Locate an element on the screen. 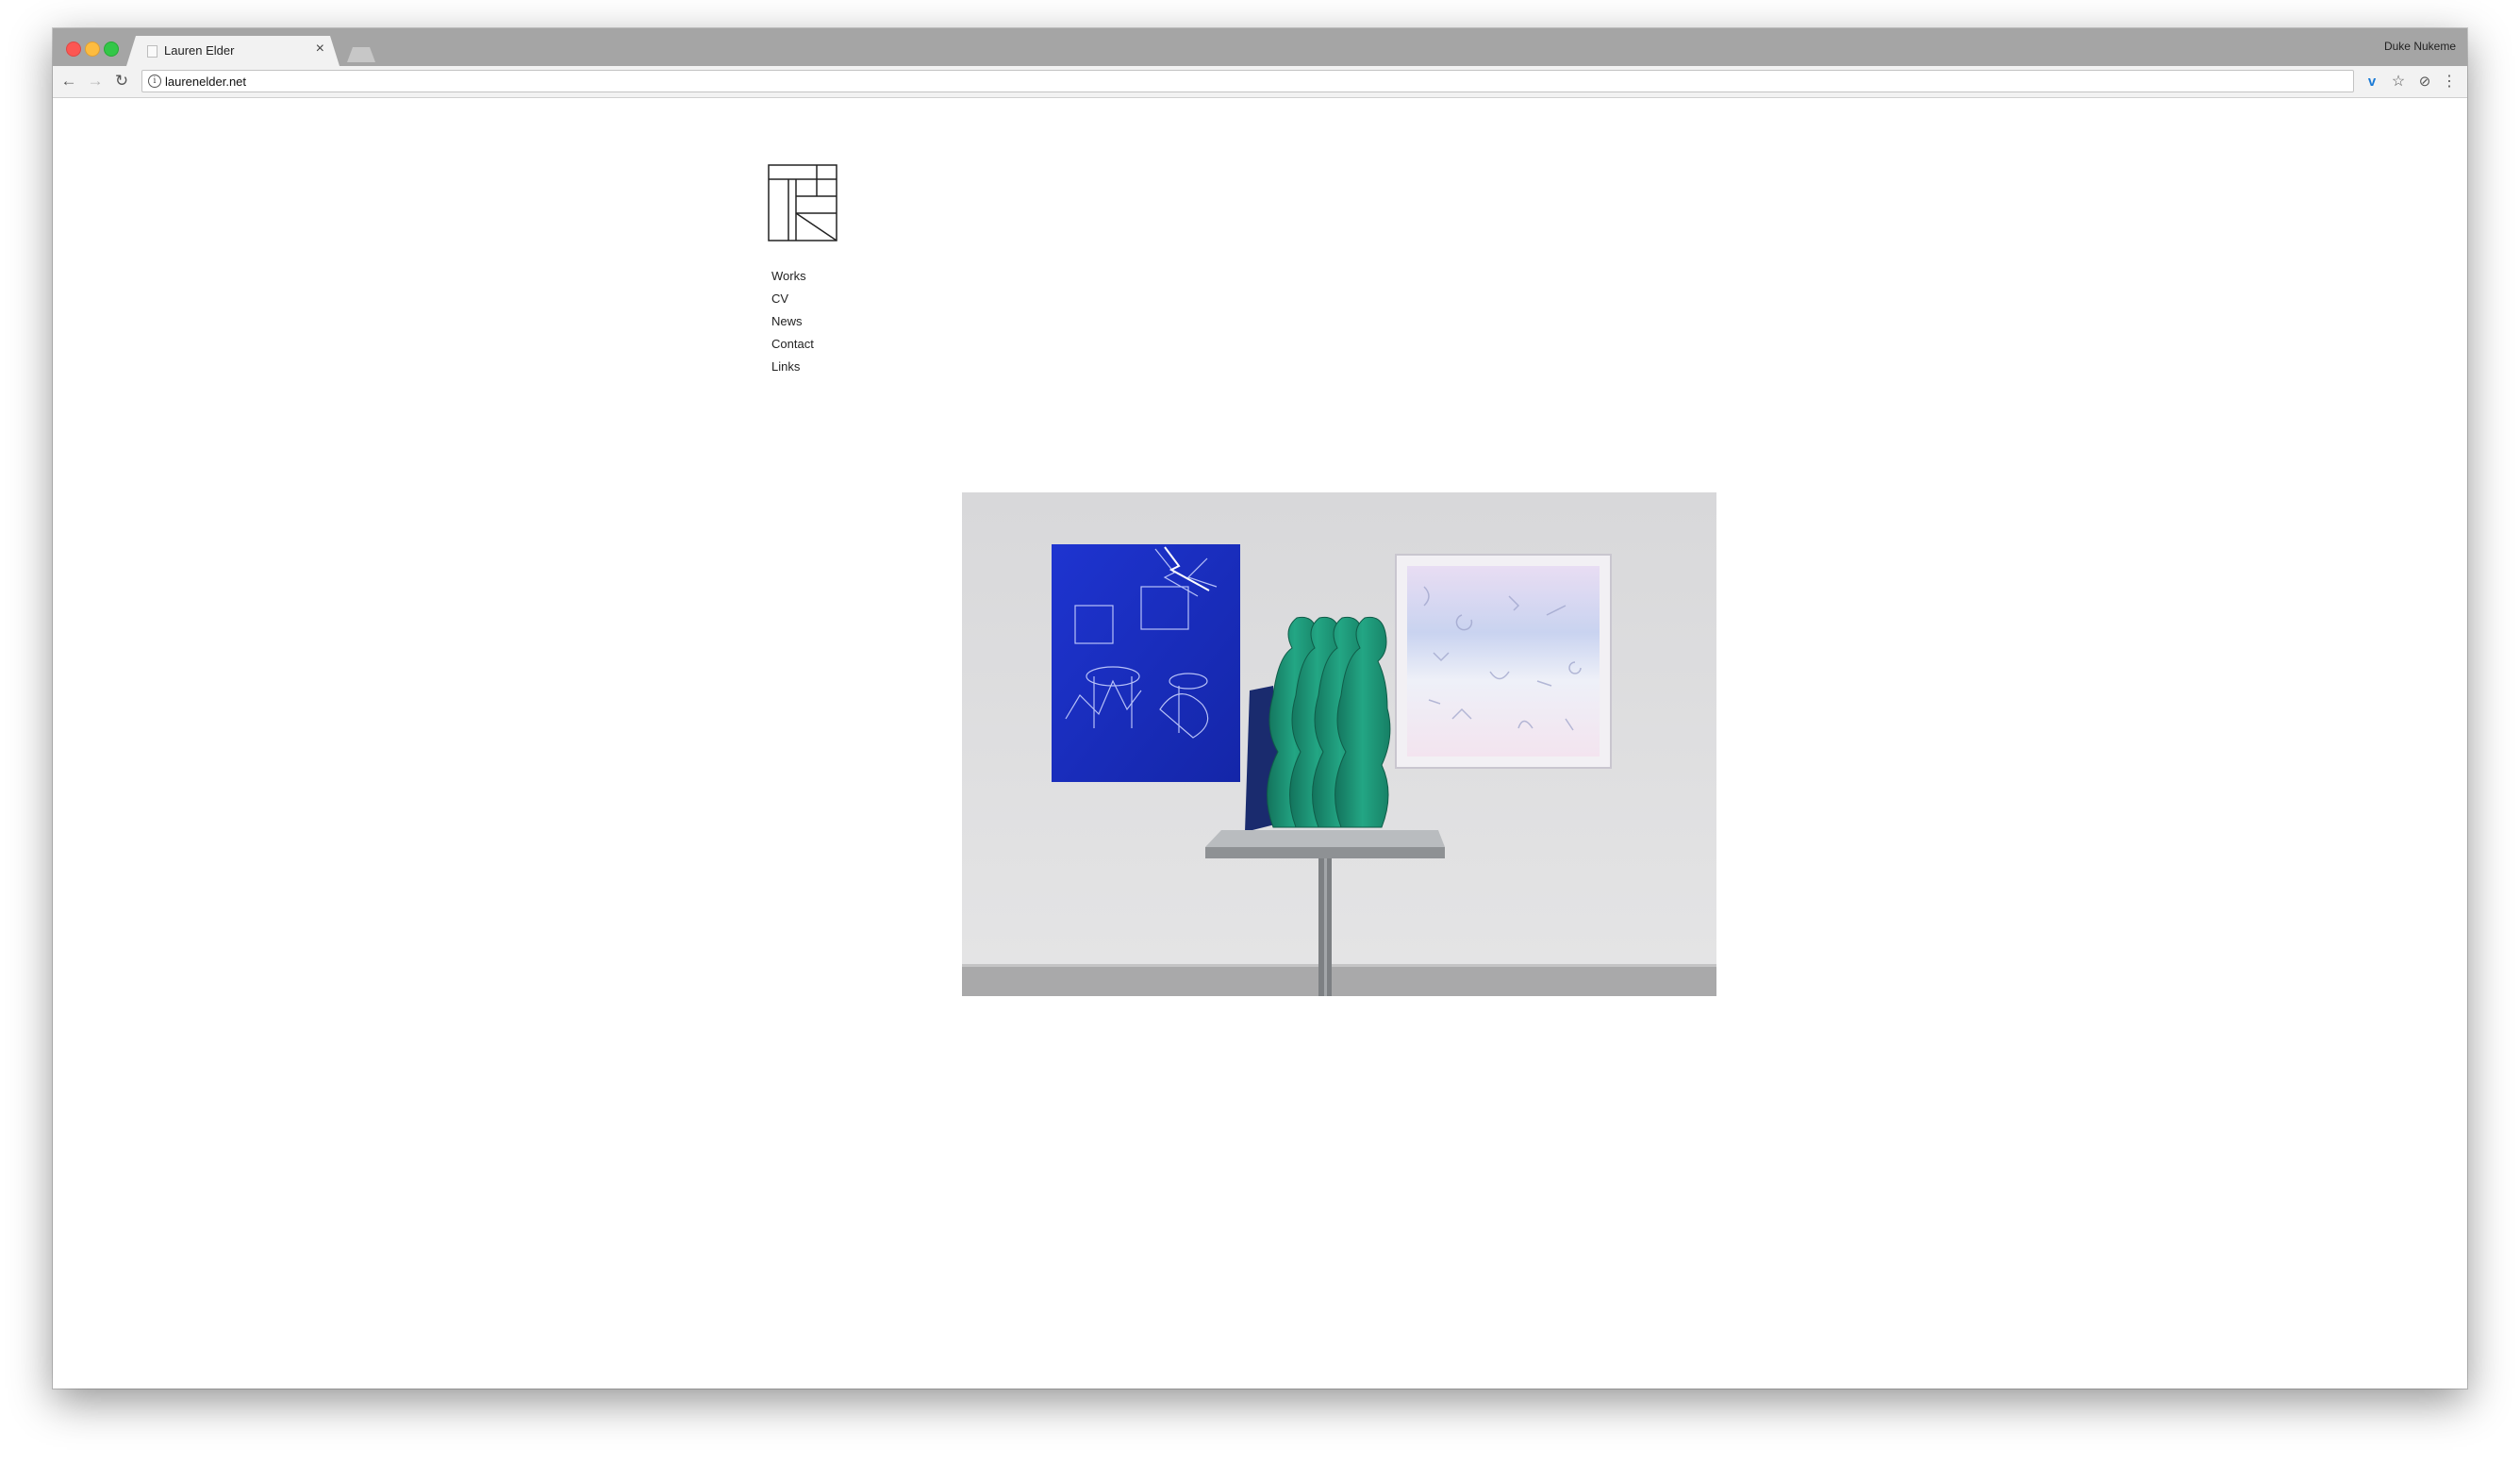 This screenshot has height=1464, width=2520. shield-icon: ⊘ is located at coordinates (2425, 82).